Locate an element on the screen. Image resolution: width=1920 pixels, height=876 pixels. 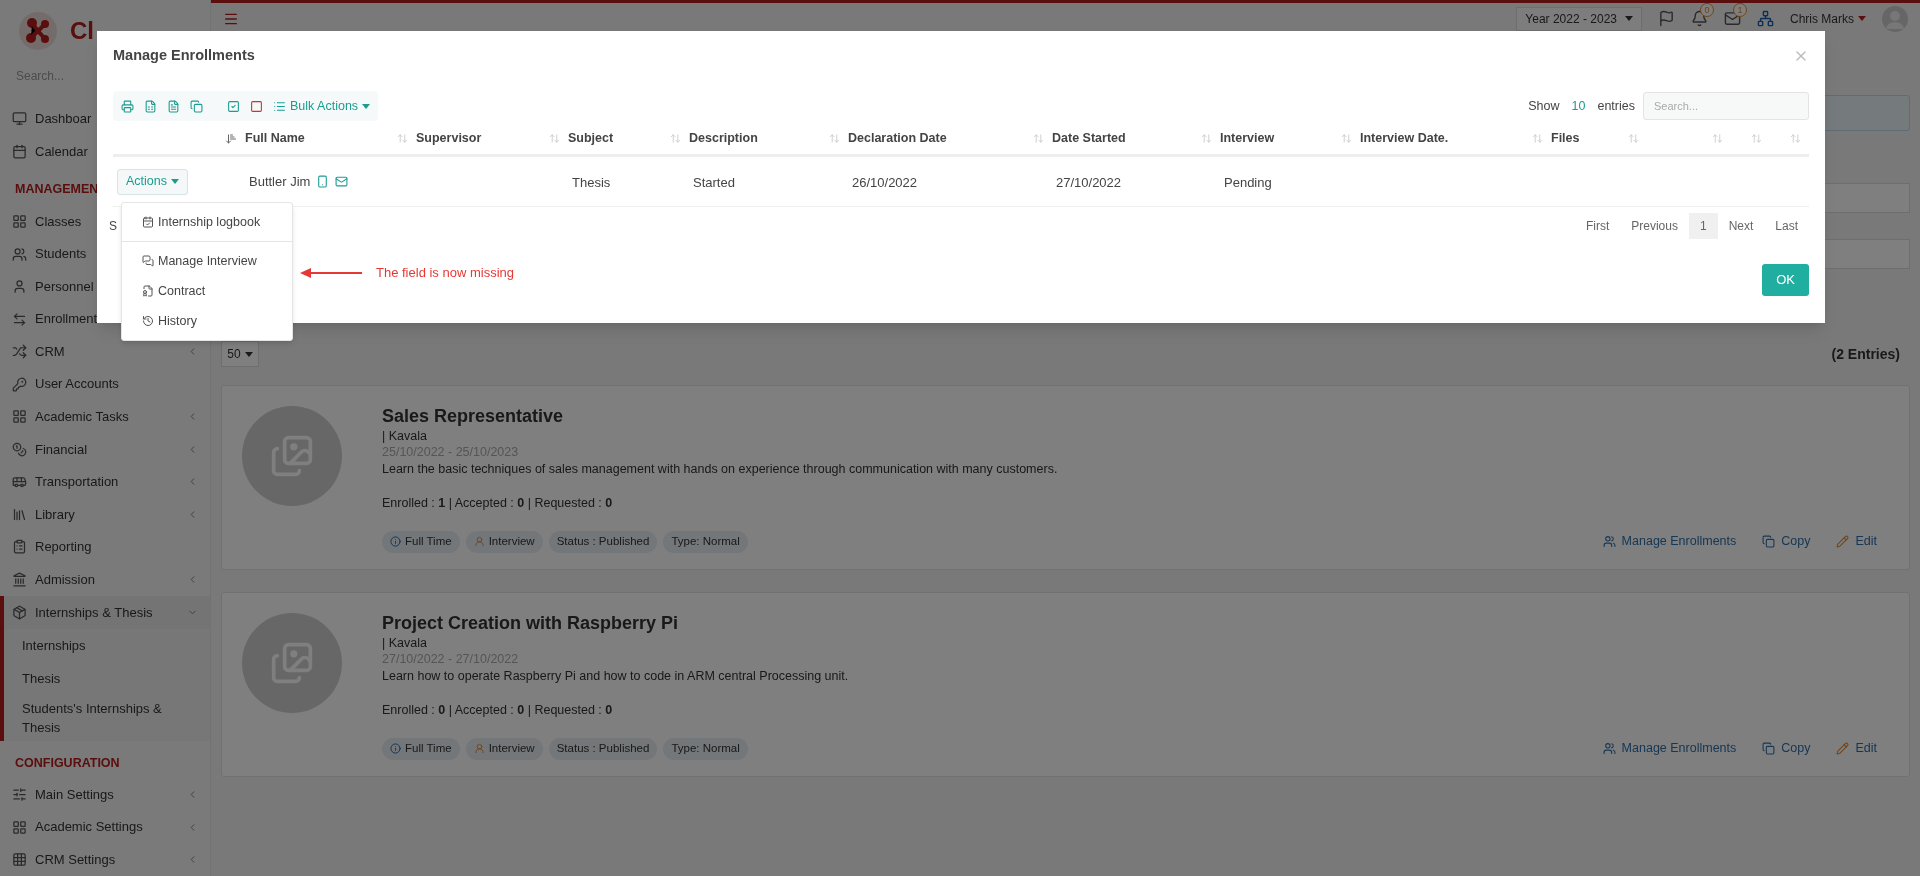
length-label: entries is located at coordinates (1616, 106).